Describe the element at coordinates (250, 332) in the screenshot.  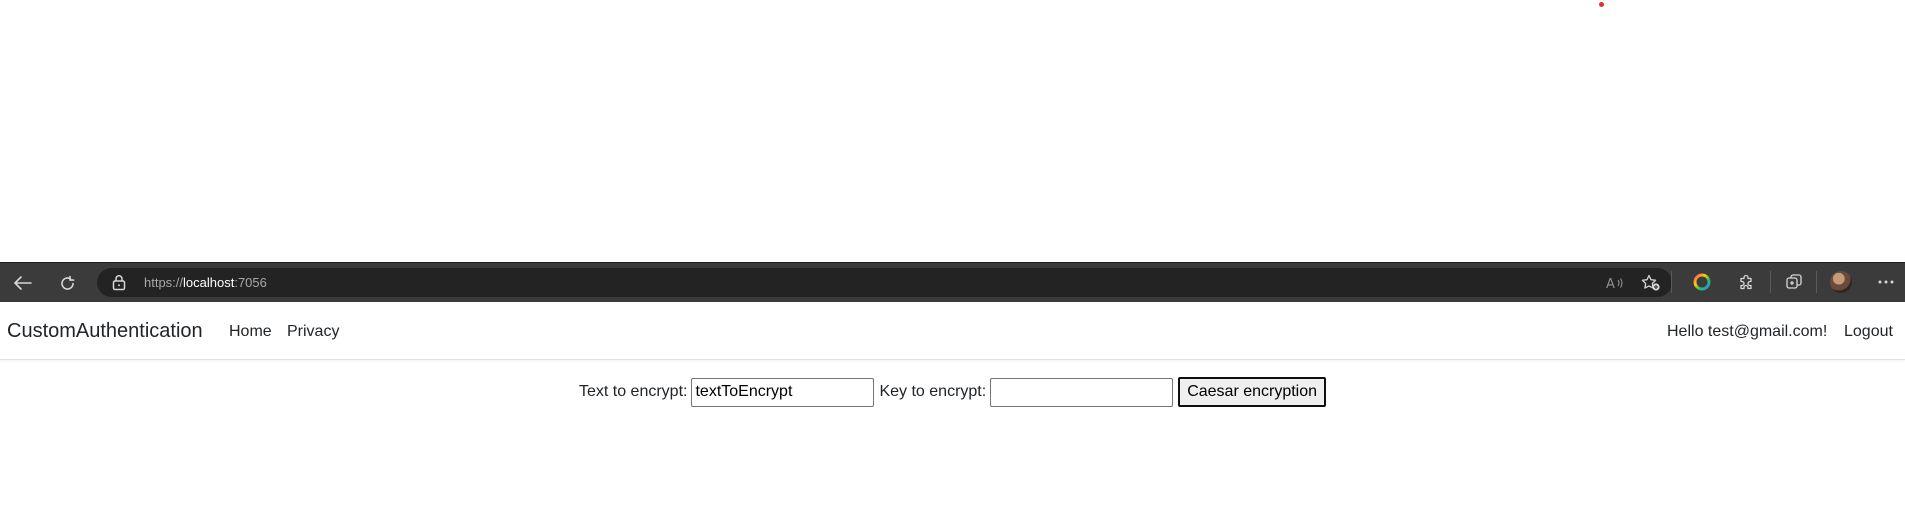
I see `nav-link-home: Home` at that location.